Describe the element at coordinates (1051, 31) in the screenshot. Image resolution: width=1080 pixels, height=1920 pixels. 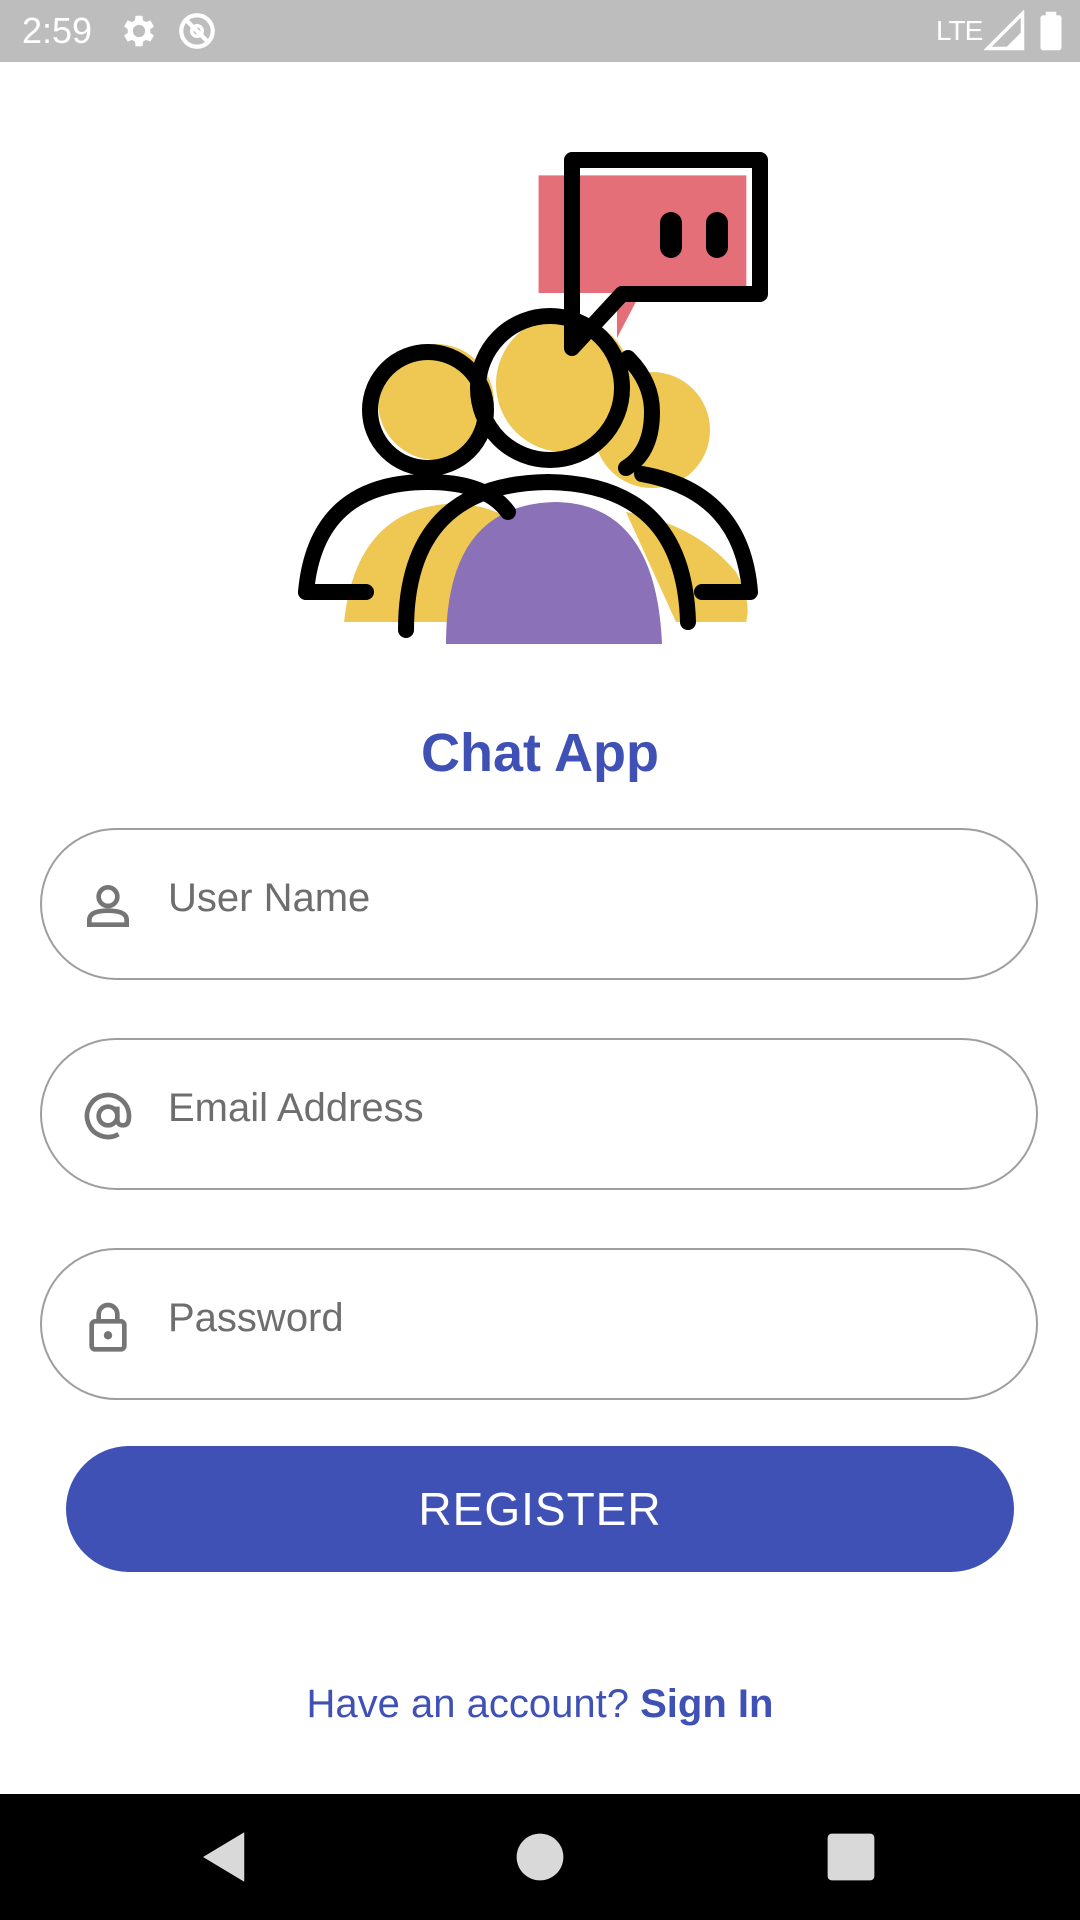
I see `battery-icon` at that location.